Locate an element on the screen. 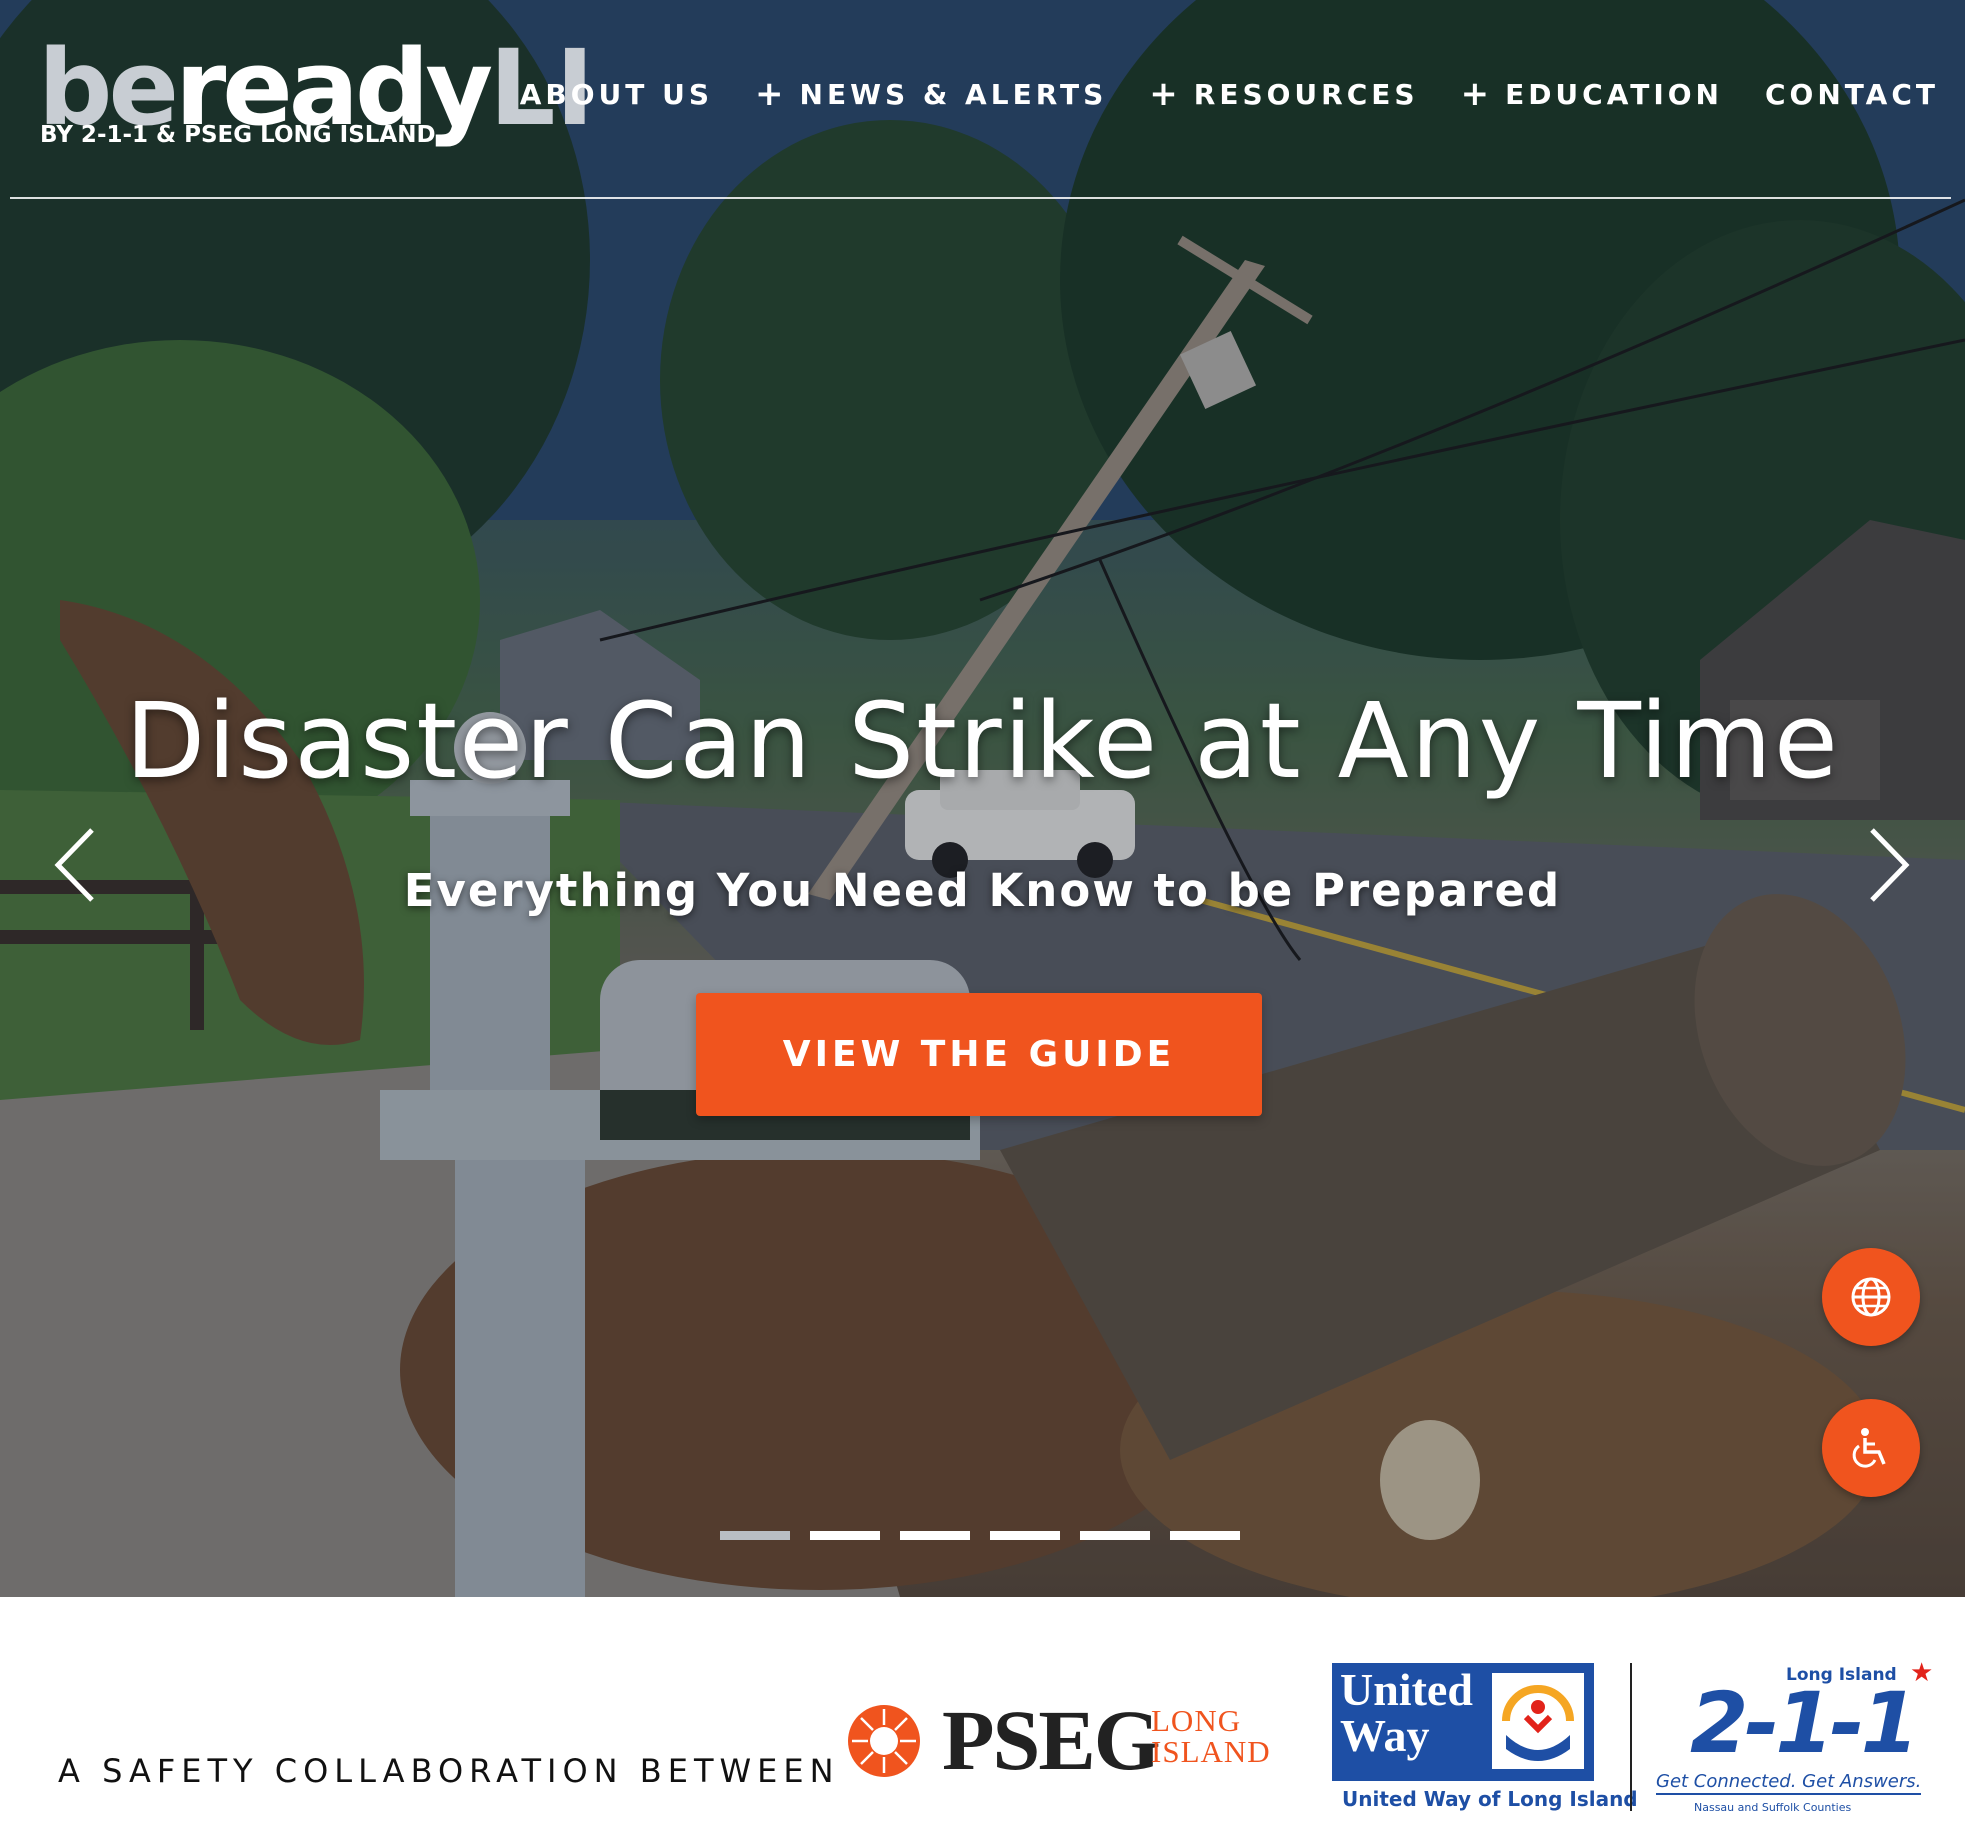 The height and width of the screenshot is (1837, 1965). united-way-wordmark: United Way is located at coordinates (1406, 1713).